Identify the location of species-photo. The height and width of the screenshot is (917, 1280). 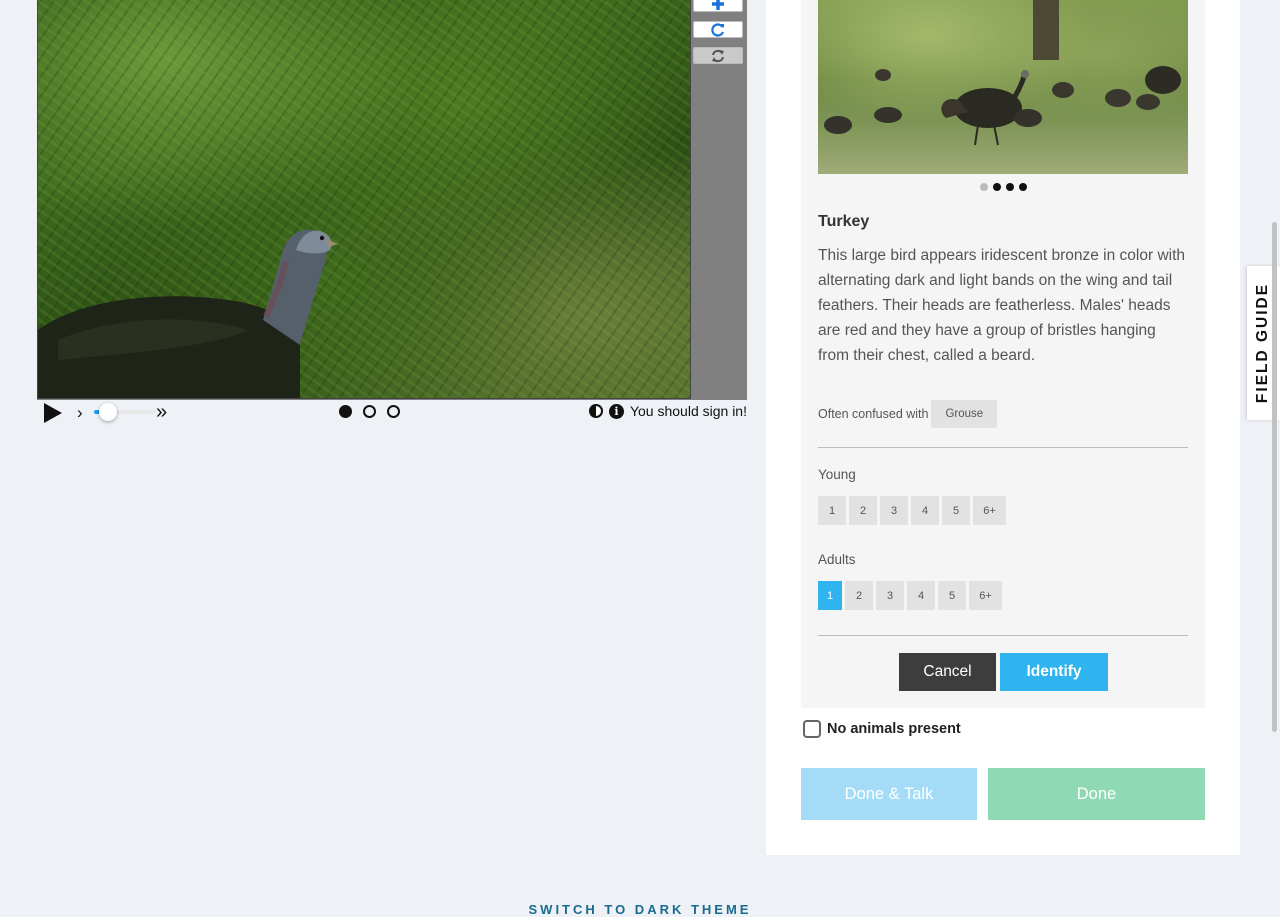
(1003, 87).